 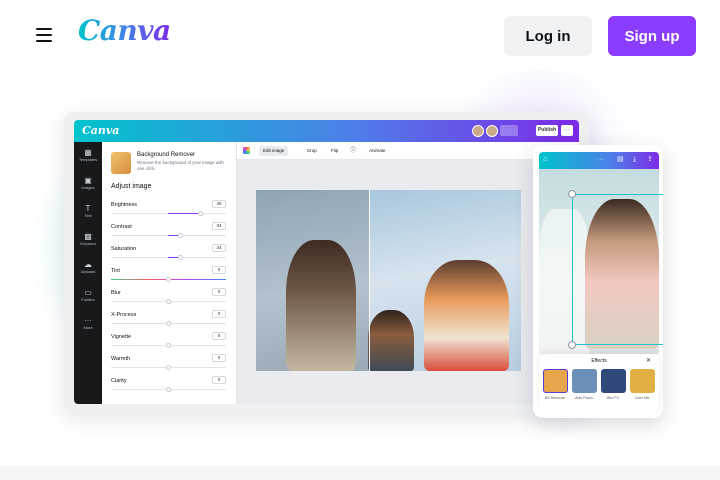 What do you see at coordinates (124, 315) in the screenshot?
I see `slider-label: X-Process` at bounding box center [124, 315].